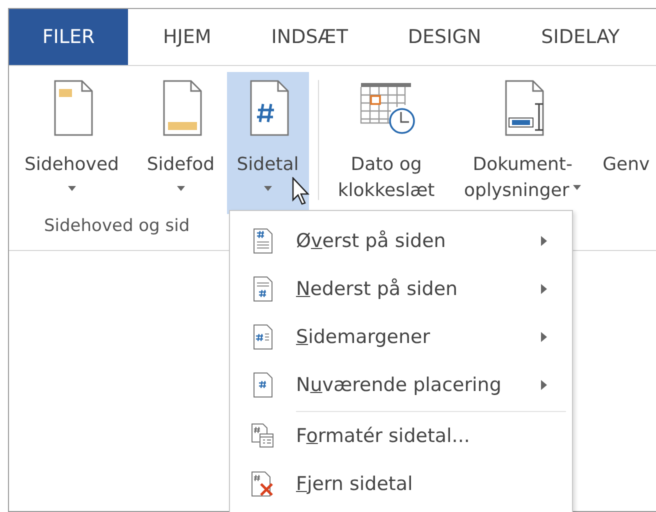 Image resolution: width=656 pixels, height=512 pixels. What do you see at coordinates (267, 143) in the screenshot?
I see `ribbon-button: Sidetal` at bounding box center [267, 143].